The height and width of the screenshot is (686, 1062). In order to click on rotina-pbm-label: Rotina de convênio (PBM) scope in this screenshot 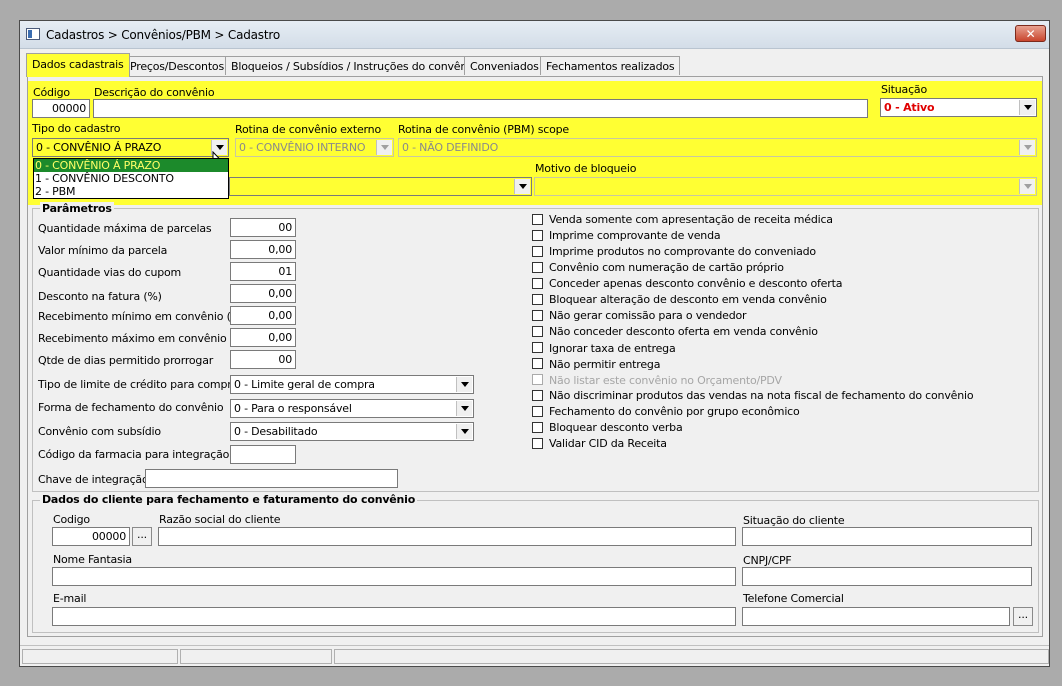, I will do `click(483, 129)`.